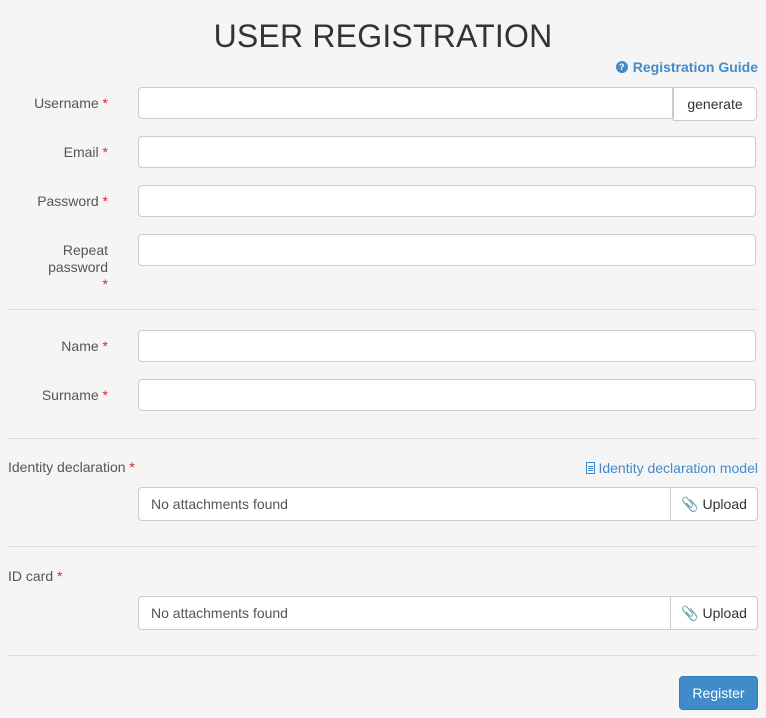 This screenshot has width=766, height=718. I want to click on surname-label: Surname *, so click(54, 395).